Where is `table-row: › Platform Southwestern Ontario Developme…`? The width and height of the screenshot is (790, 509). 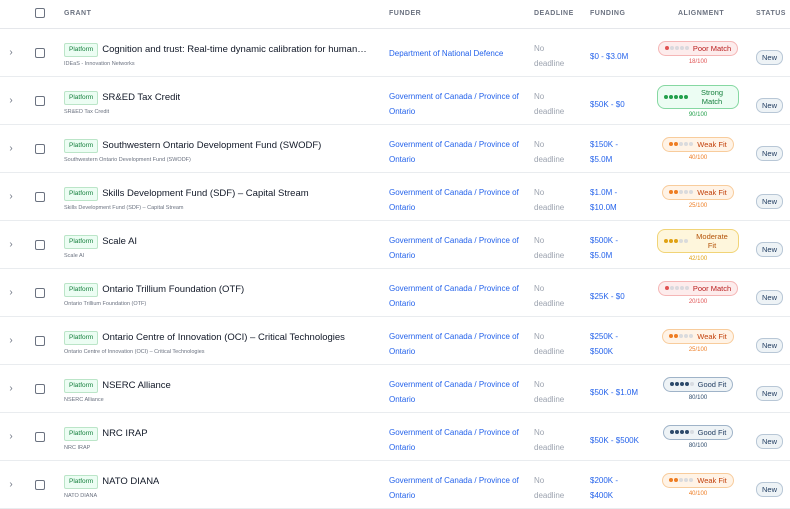 table-row: › Platform Southwestern Ontario Developme… is located at coordinates (395, 149).